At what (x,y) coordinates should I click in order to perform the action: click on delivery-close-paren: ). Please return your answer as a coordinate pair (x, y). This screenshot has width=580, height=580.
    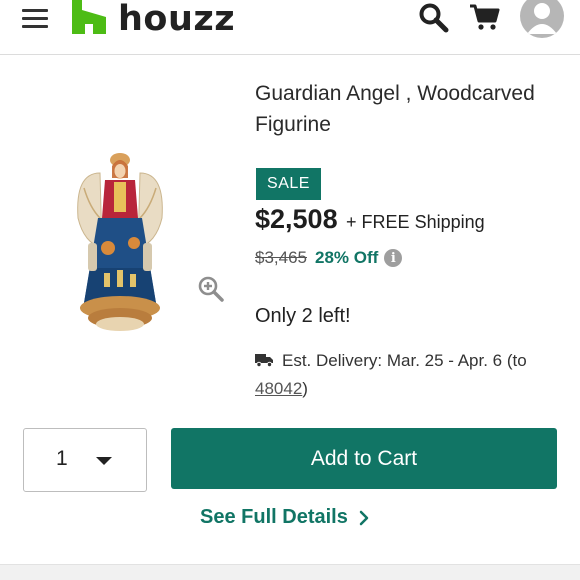
    Looking at the image, I should click on (305, 388).